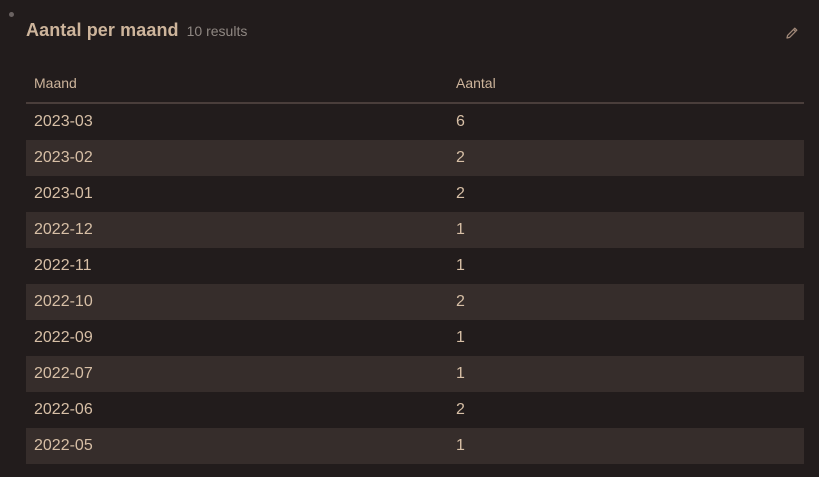  What do you see at coordinates (63, 337) in the screenshot?
I see `cell-maand: 2022-09` at bounding box center [63, 337].